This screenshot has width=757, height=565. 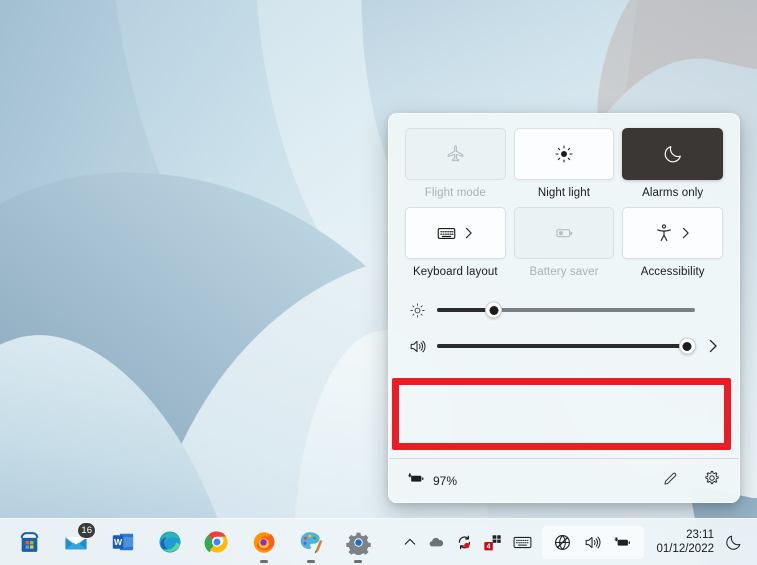 I want to click on volume-slider-row, so click(x=564, y=346).